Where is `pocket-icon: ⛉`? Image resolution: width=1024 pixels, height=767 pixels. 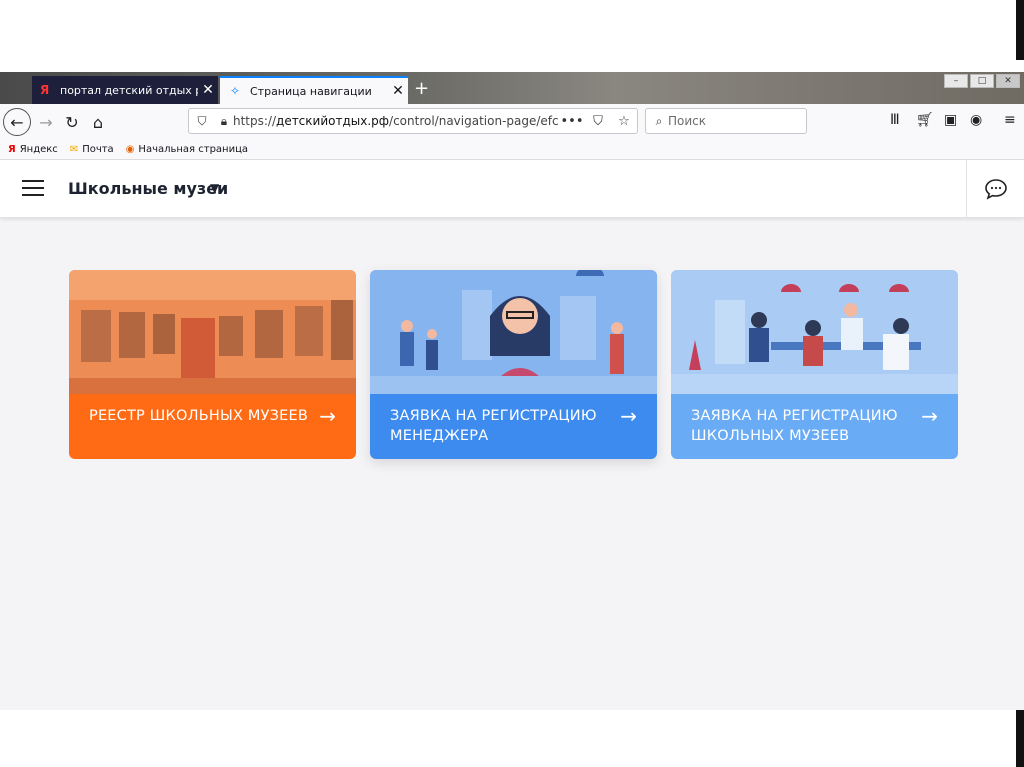 pocket-icon: ⛉ is located at coordinates (598, 121).